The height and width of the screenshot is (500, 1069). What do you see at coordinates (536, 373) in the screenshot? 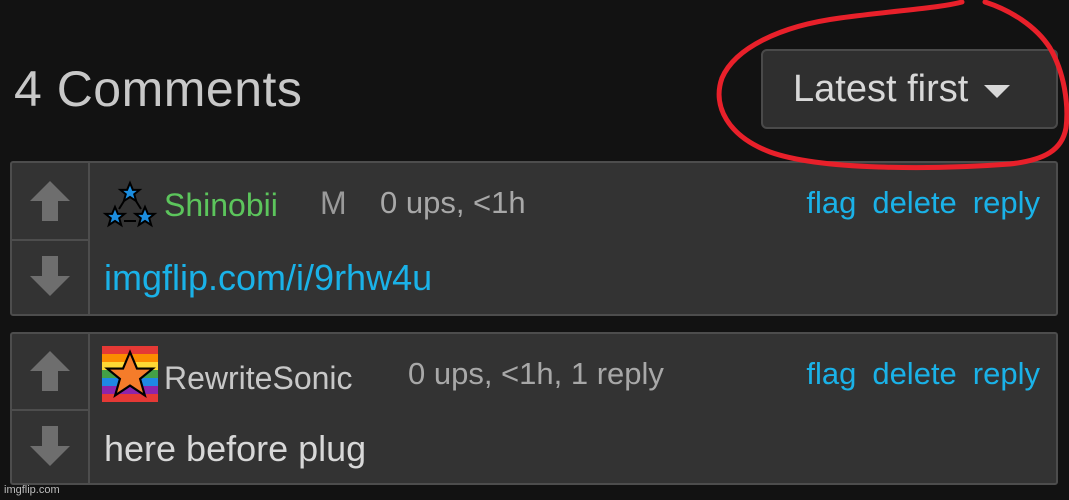
I see `comment-meta: 0 ups, <1h, 1 reply` at bounding box center [536, 373].